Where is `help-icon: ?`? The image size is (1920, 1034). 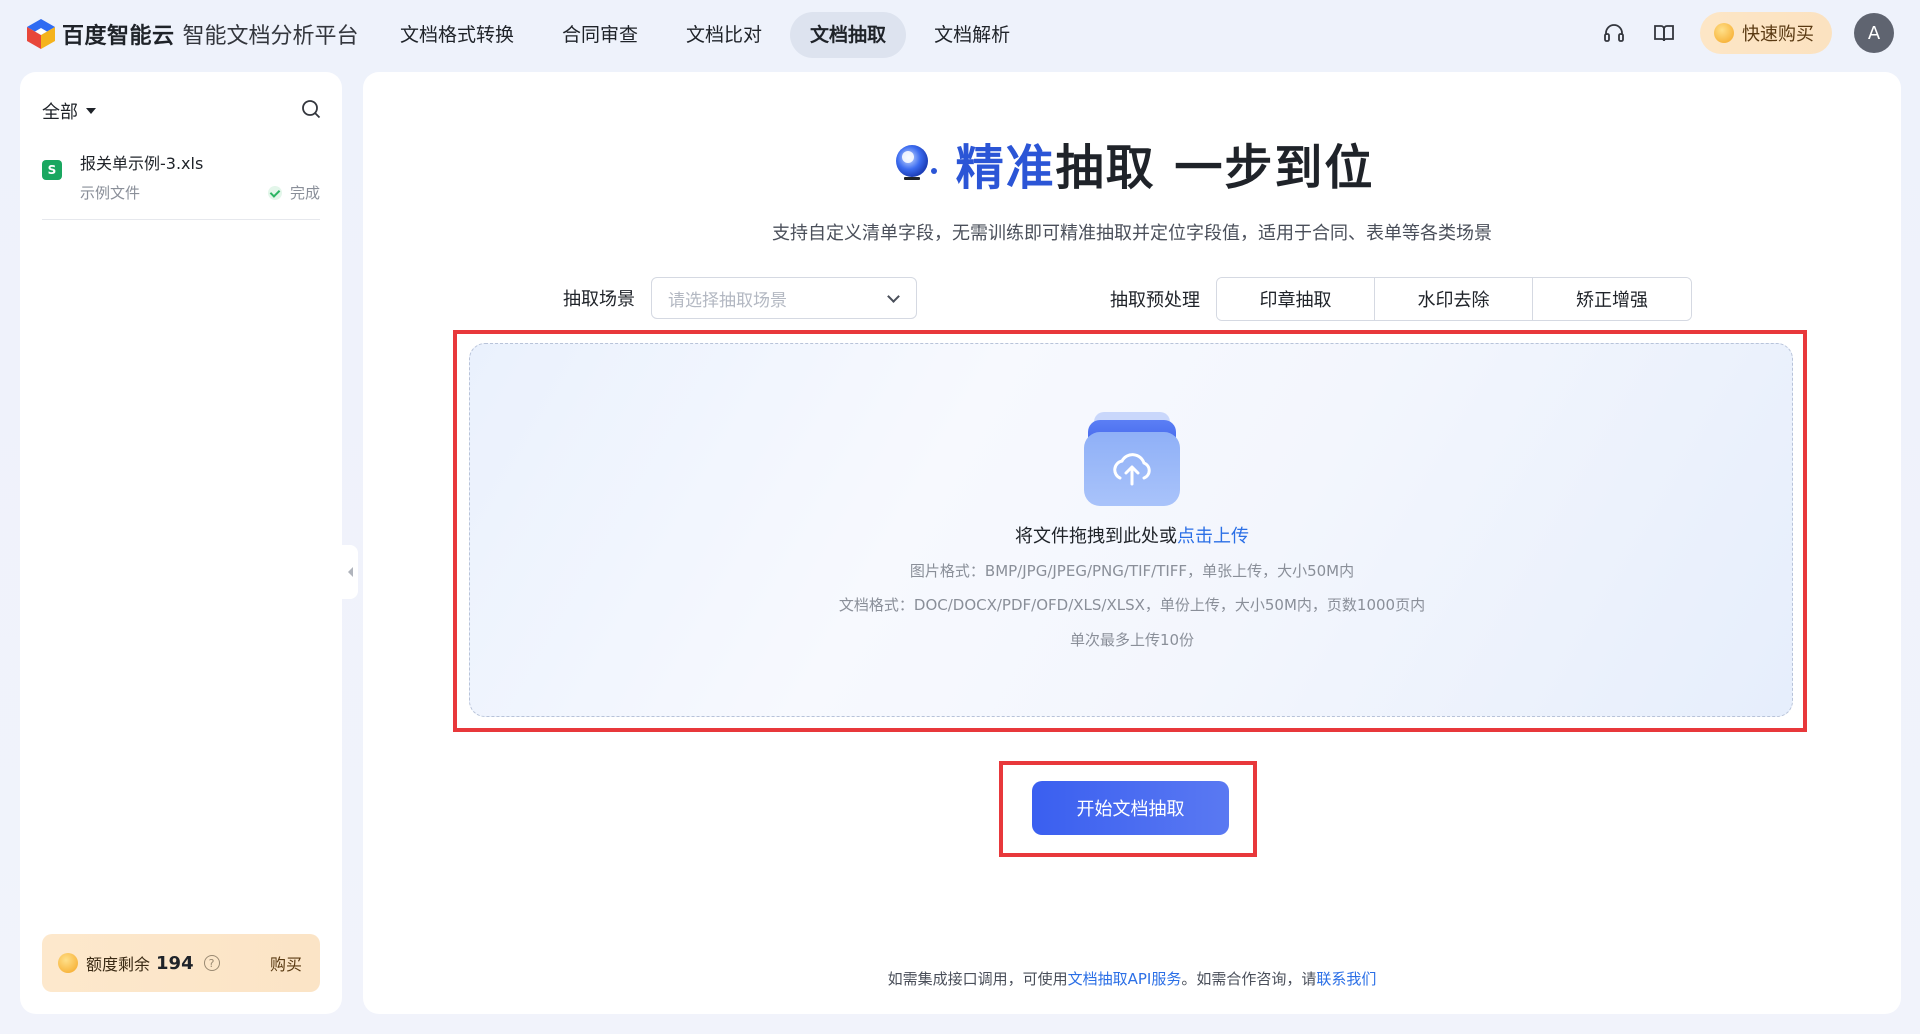
help-icon: ? is located at coordinates (211, 963).